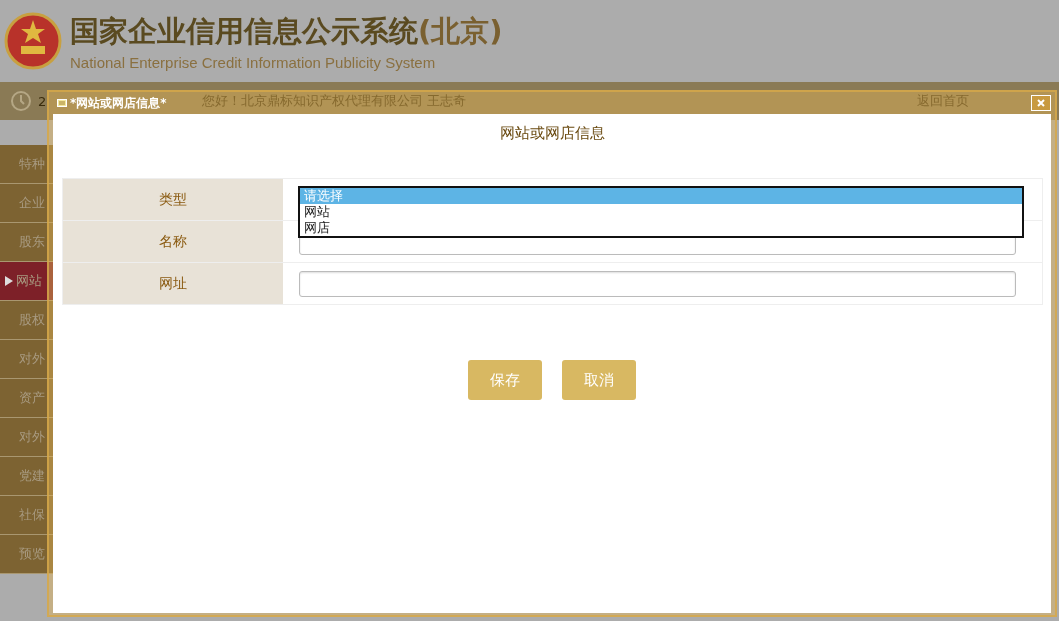 The height and width of the screenshot is (621, 1059). What do you see at coordinates (118, 103) in the screenshot?
I see `dialog-title: *网站或网店信息*` at bounding box center [118, 103].